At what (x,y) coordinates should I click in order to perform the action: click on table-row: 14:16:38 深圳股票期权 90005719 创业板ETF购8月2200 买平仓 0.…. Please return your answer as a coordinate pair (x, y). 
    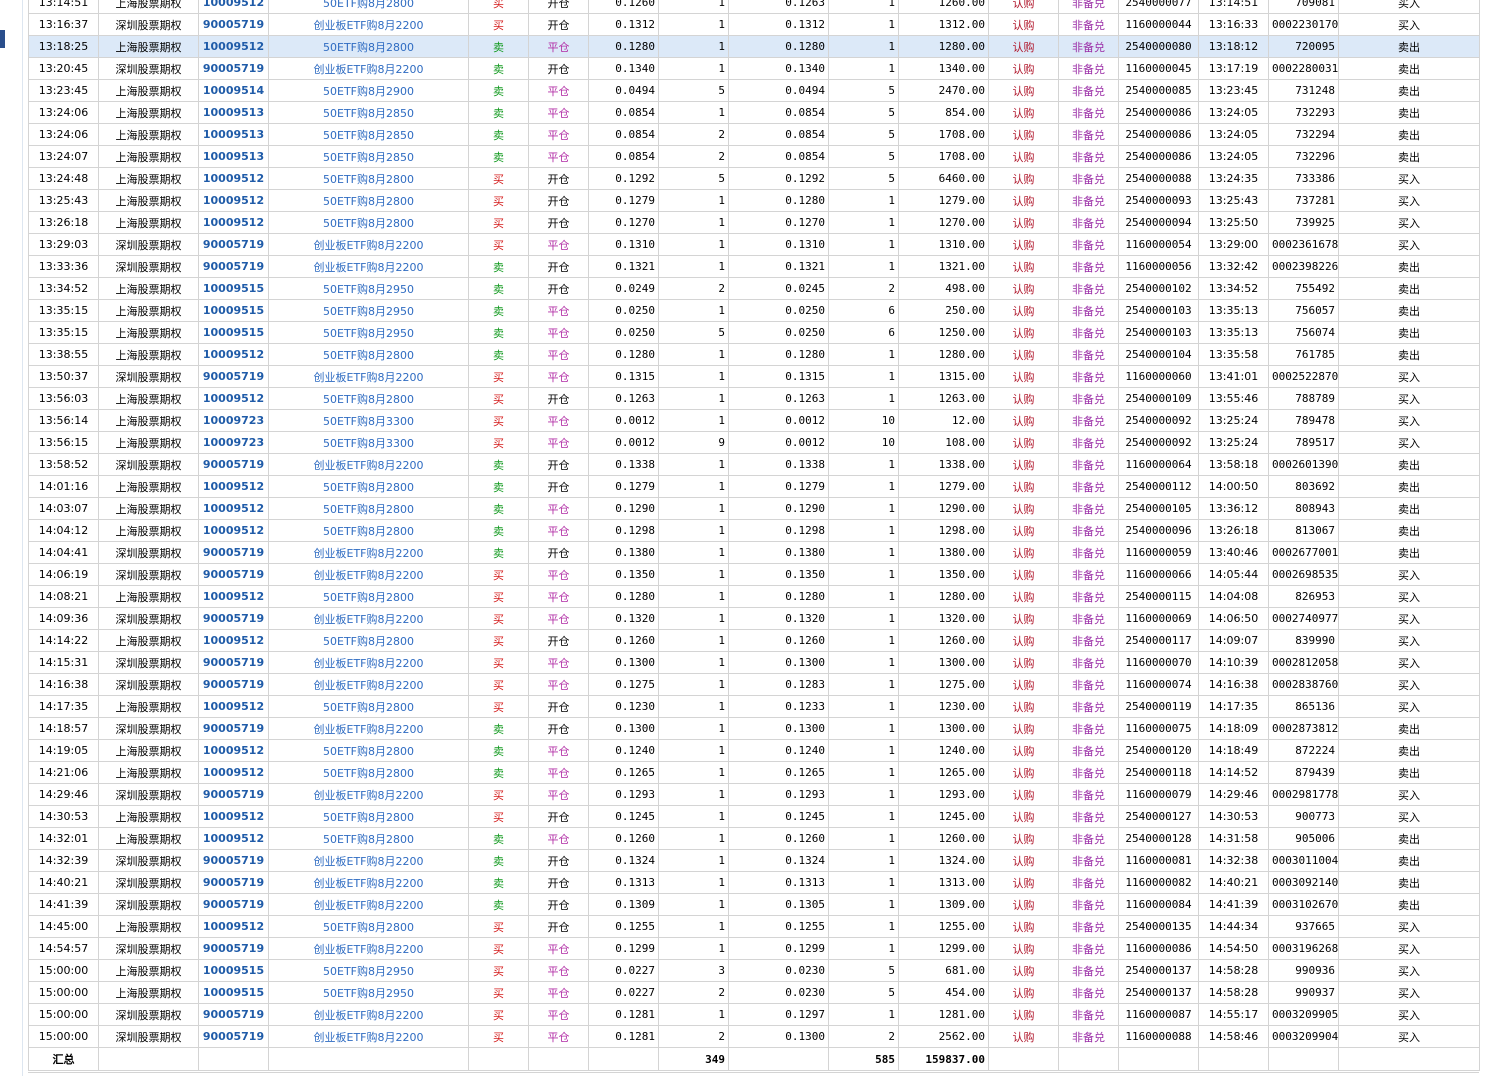
    Looking at the image, I should click on (754, 684).